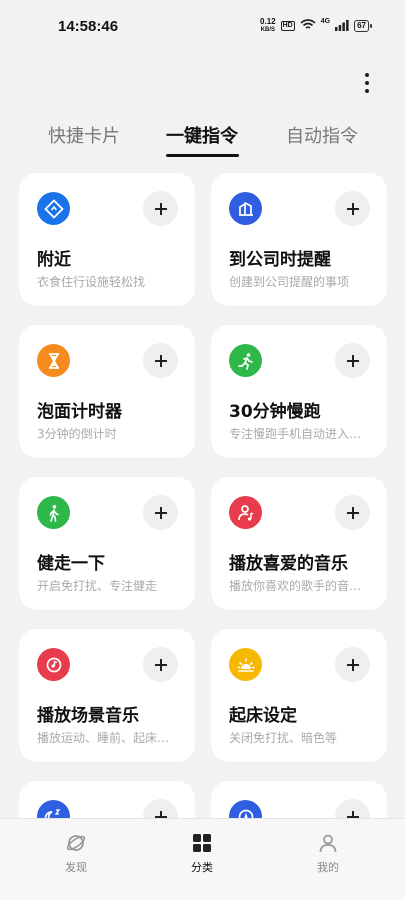  What do you see at coordinates (289, 282) in the screenshot?
I see `card-description: 创建到公司提醒的事项` at bounding box center [289, 282].